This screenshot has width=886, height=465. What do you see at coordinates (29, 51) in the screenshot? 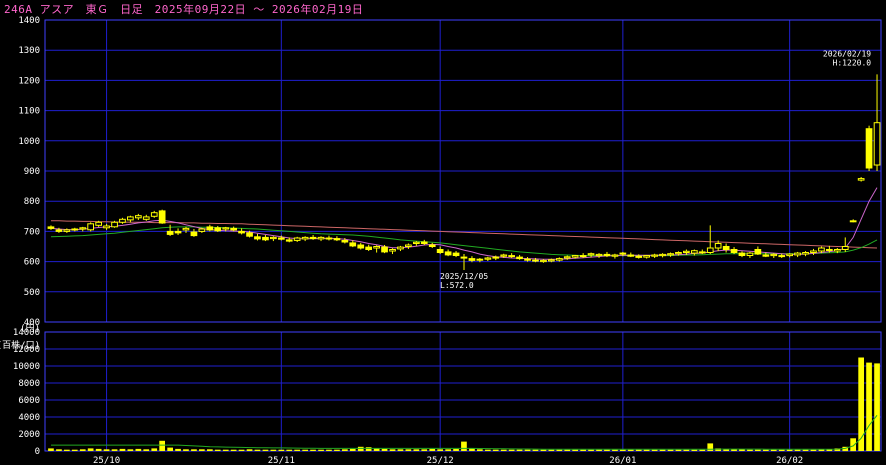
I see `price-tick-label: 1300` at bounding box center [29, 51].